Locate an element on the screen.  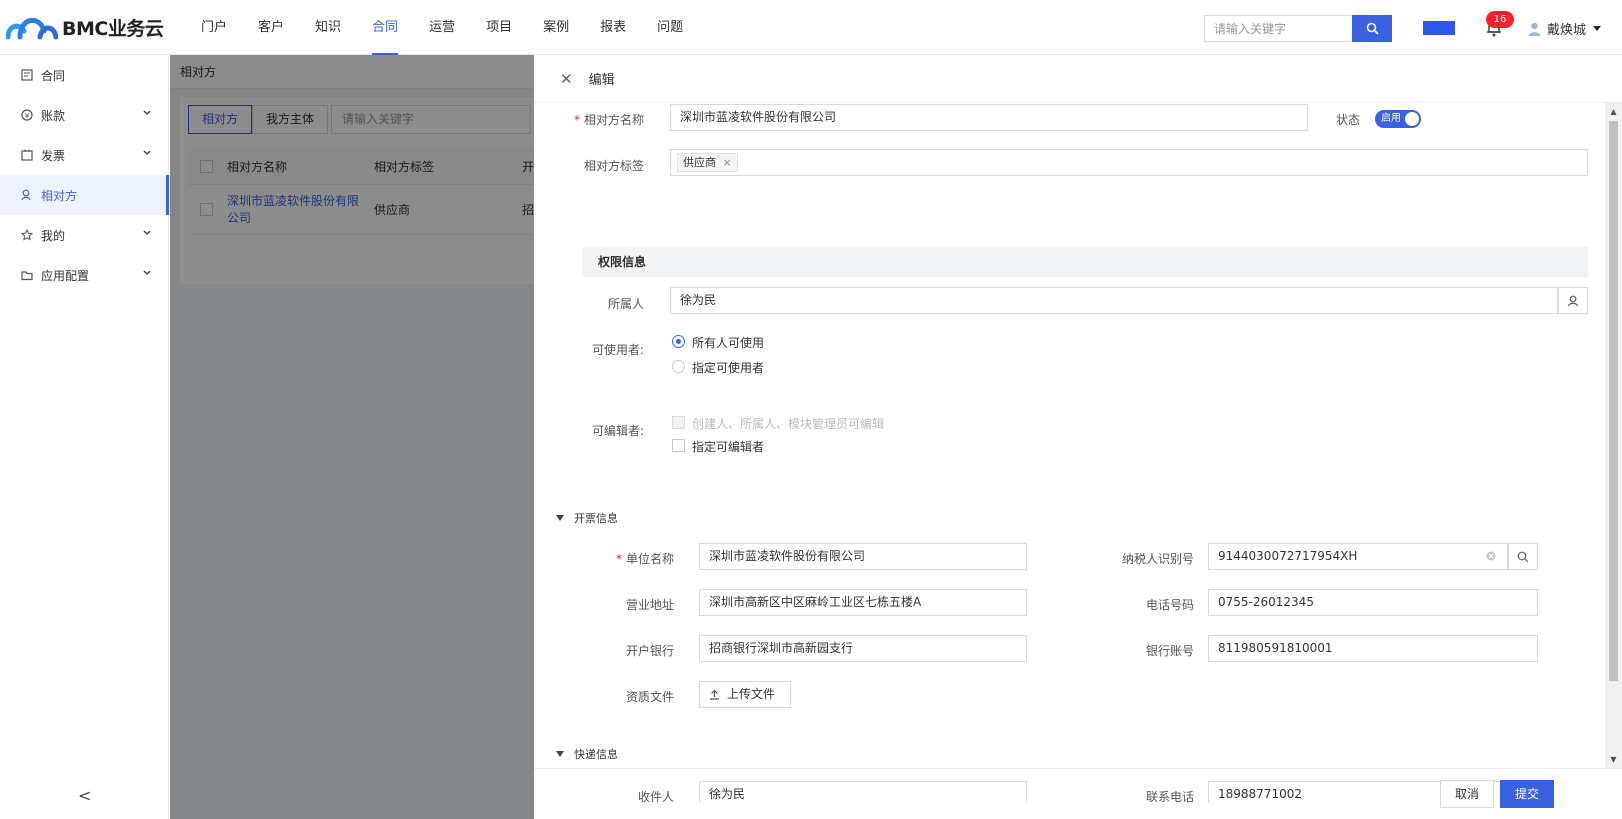
file-label: 资质文件 is located at coordinates (649, 697).